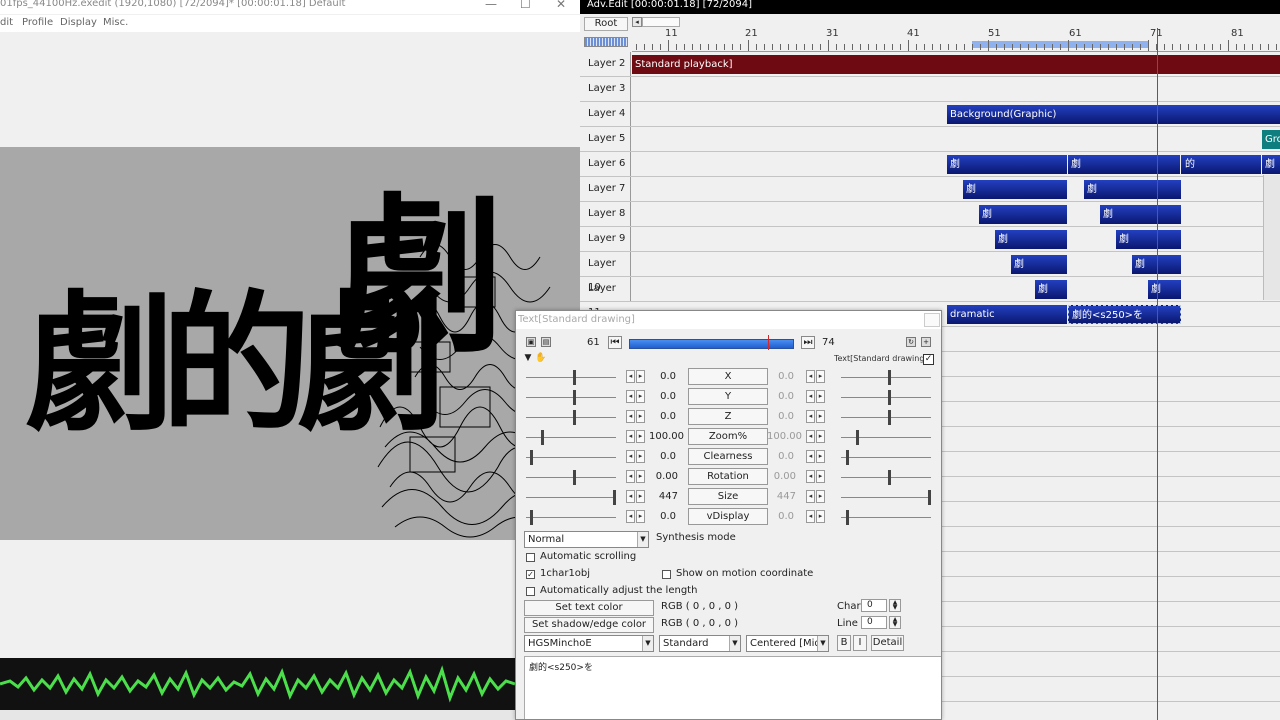  Describe the element at coordinates (932, 320) in the screenshot. I see `dialog-close-button` at that location.